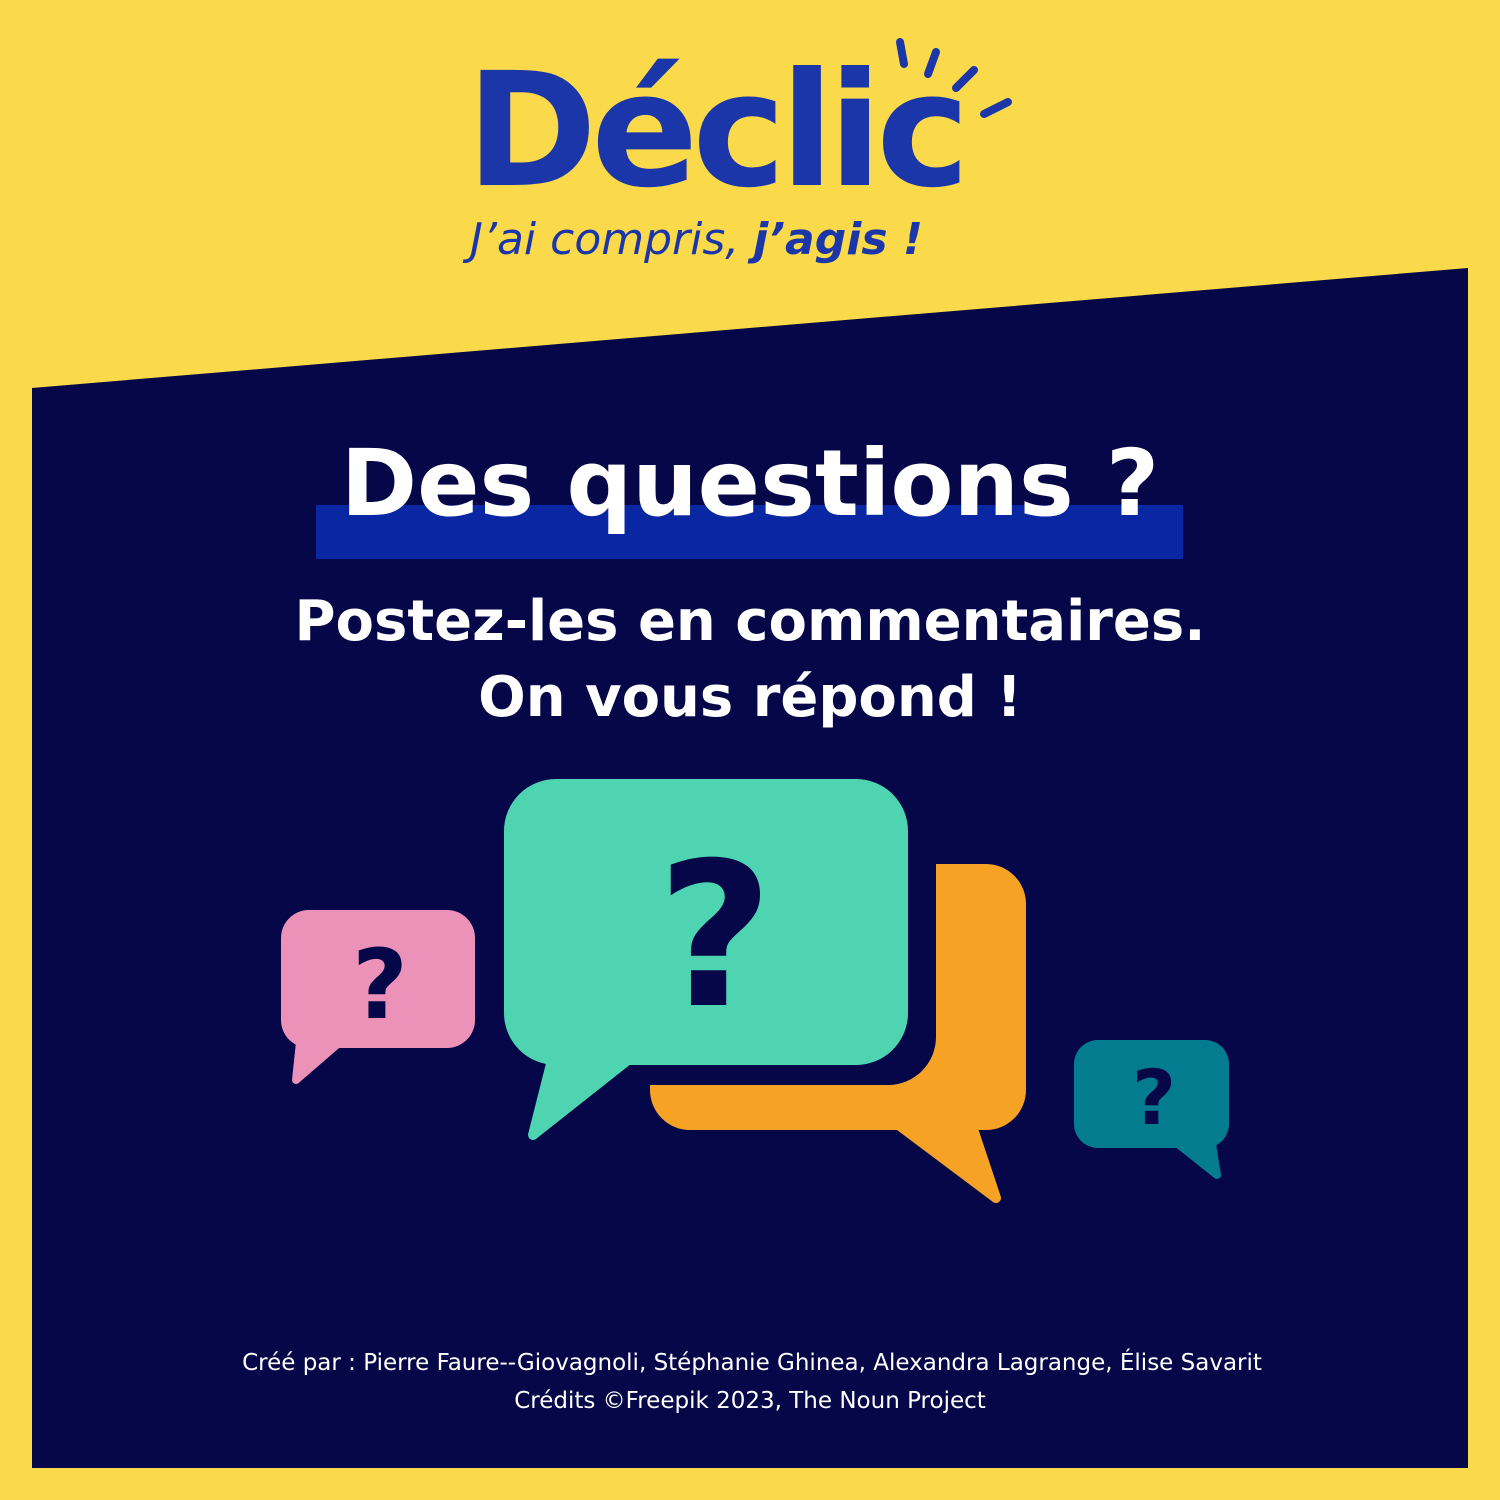 This screenshot has height=1500, width=1500. I want to click on teal-speech-bubble-icon: ?, so click(1151, 1109).